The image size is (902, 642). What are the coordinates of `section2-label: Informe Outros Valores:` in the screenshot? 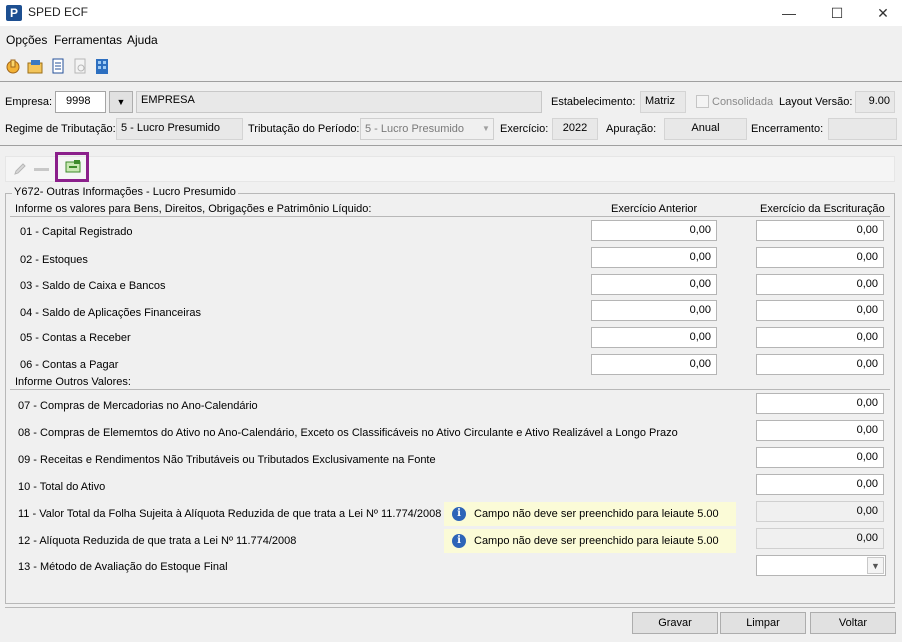 It's located at (73, 382).